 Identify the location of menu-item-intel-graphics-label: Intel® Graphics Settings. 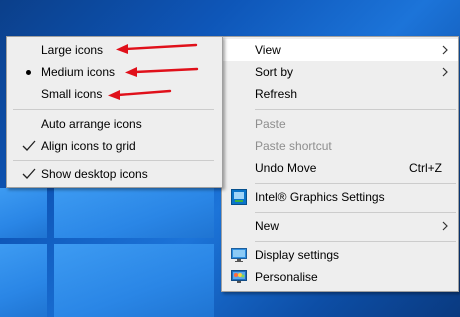
(320, 197).